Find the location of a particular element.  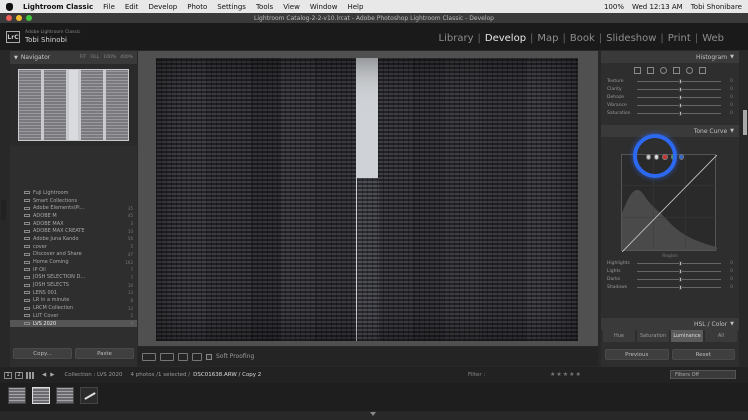

filter-select: Filters Off is located at coordinates (703, 374).